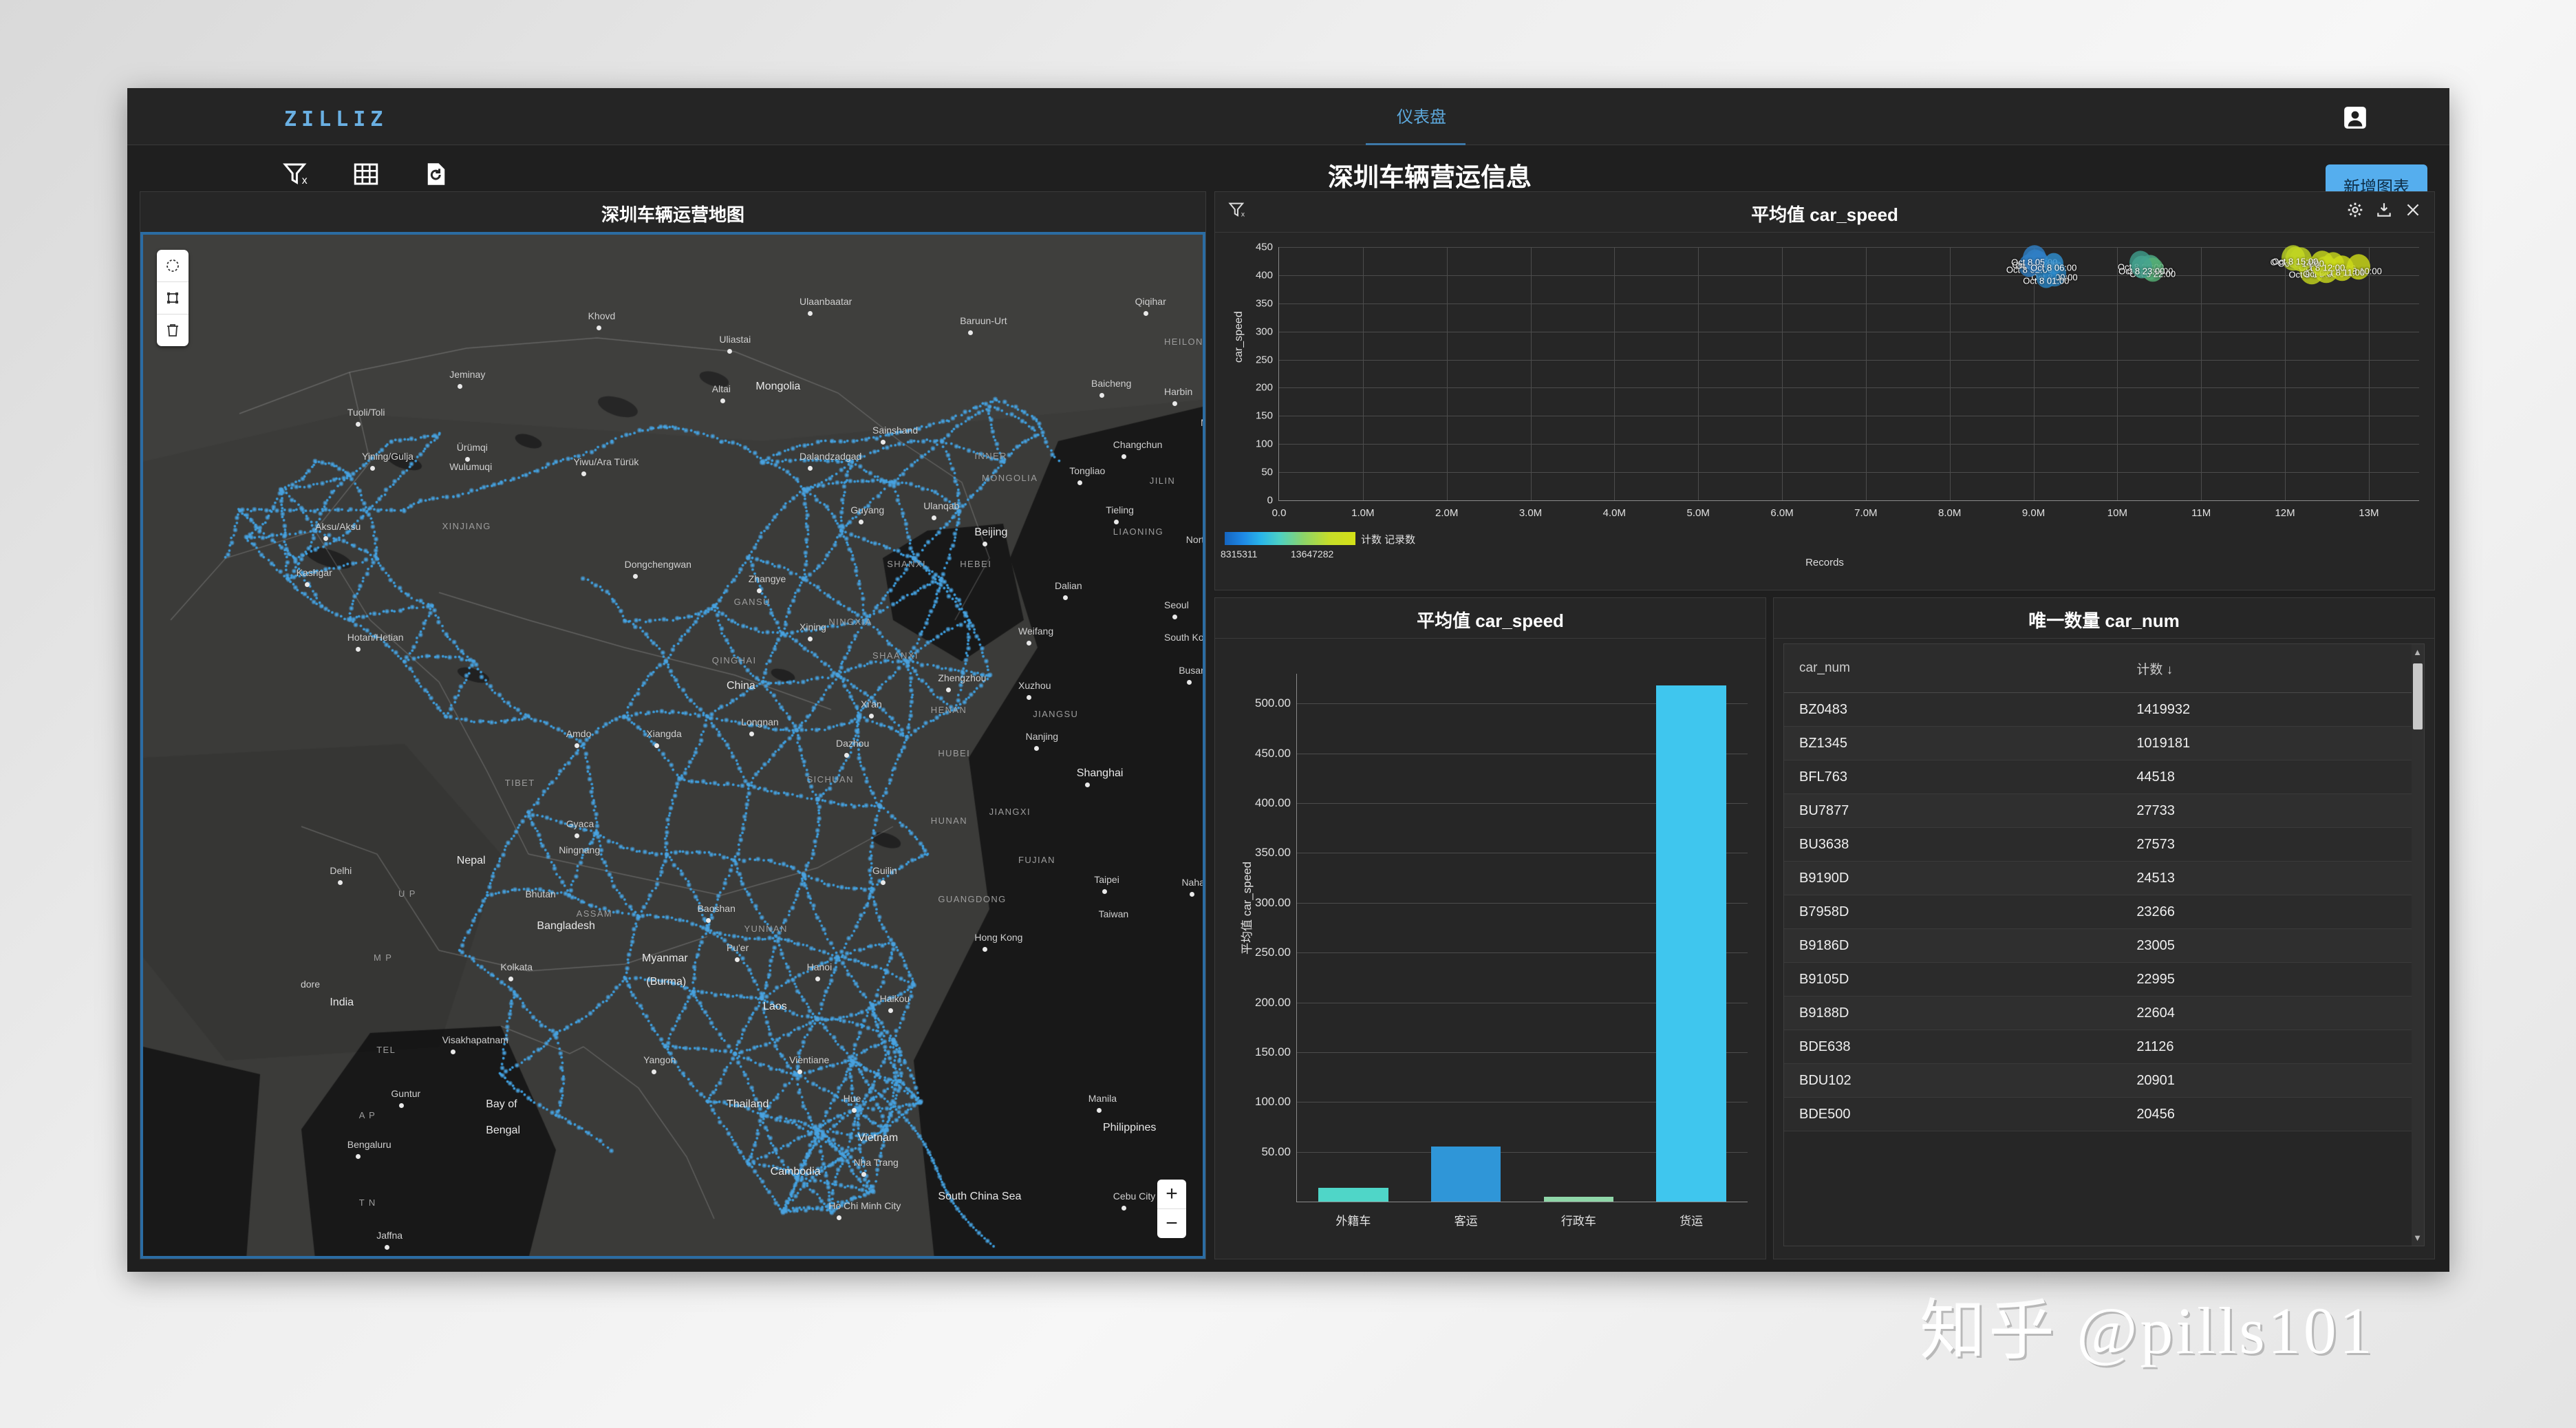  What do you see at coordinates (1490, 620) in the screenshot?
I see `bar-panel-title: 平均值 car_speed` at bounding box center [1490, 620].